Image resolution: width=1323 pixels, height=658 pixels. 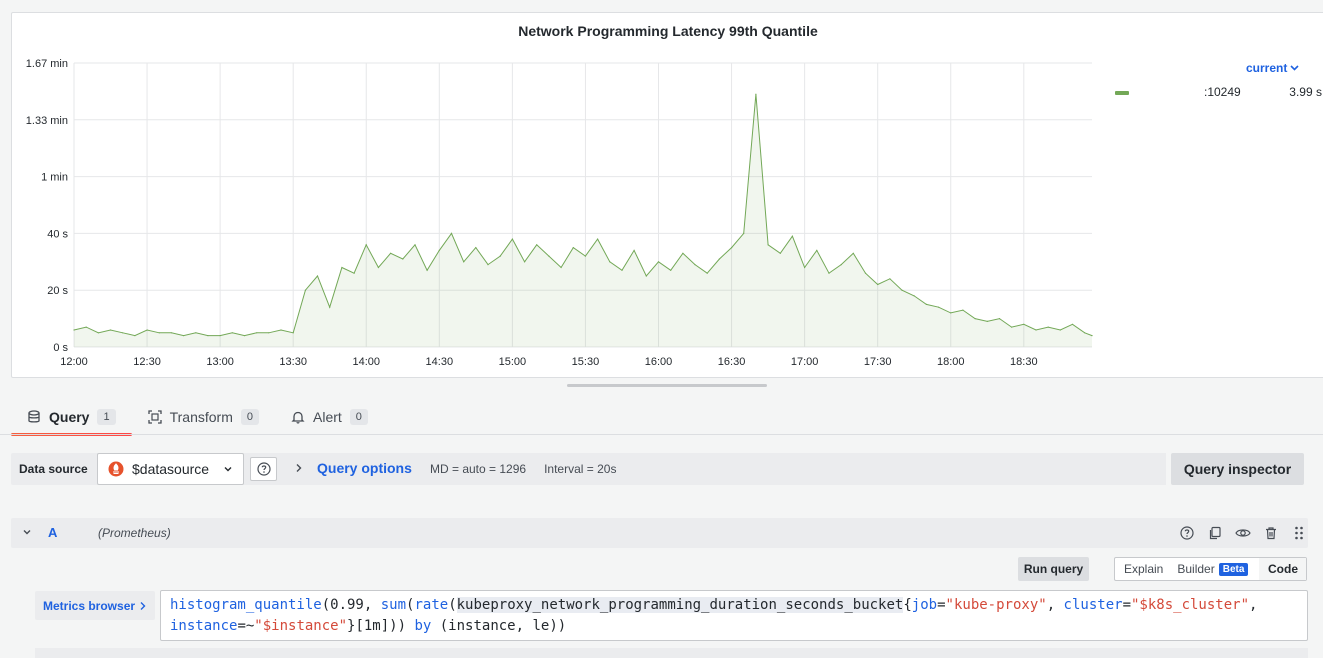 What do you see at coordinates (57, 291) in the screenshot?
I see `y-tick-label: 20 s` at bounding box center [57, 291].